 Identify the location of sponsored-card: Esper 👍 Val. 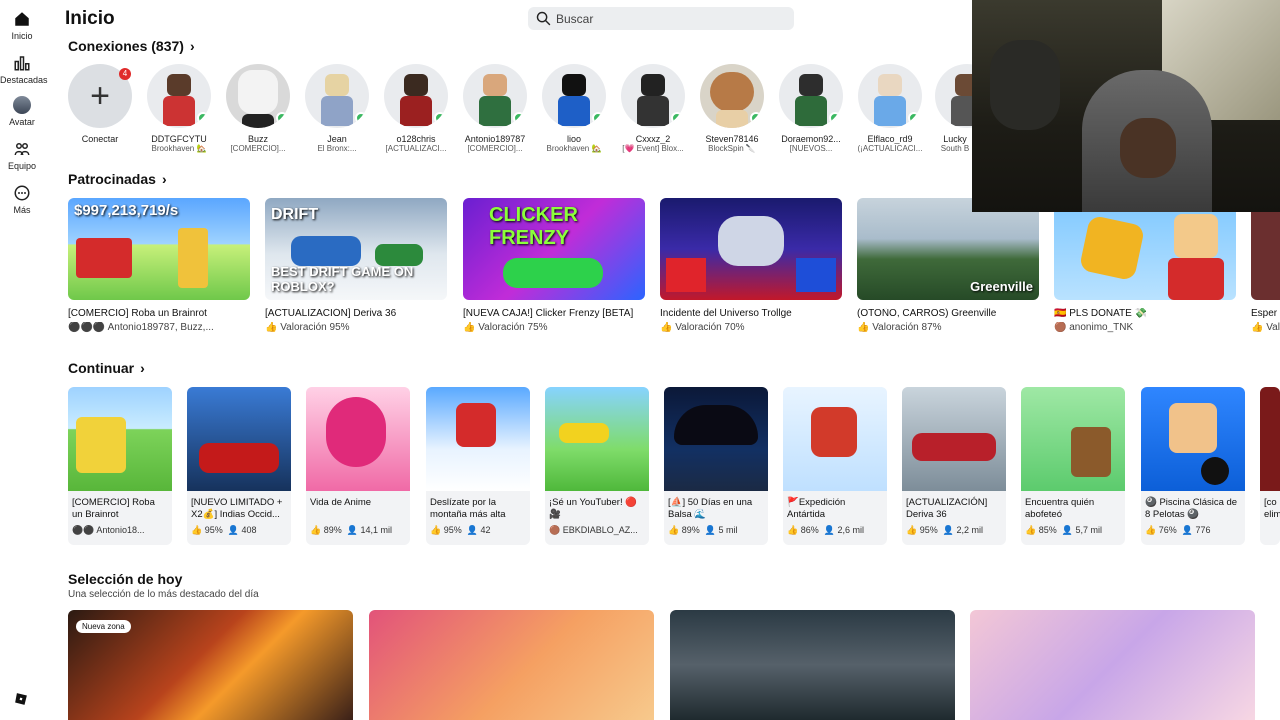
(1265, 265).